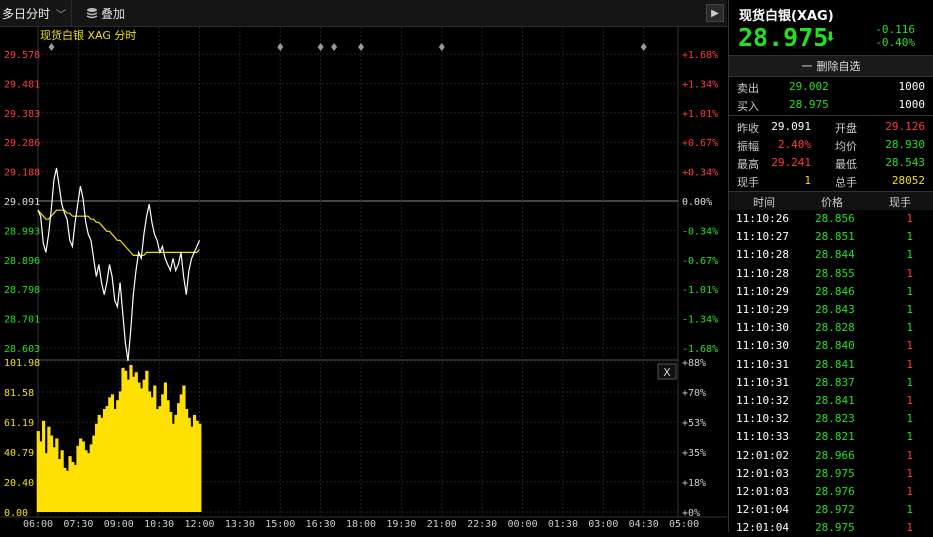  I want to click on tick-price: 28.840, so click(835, 346).